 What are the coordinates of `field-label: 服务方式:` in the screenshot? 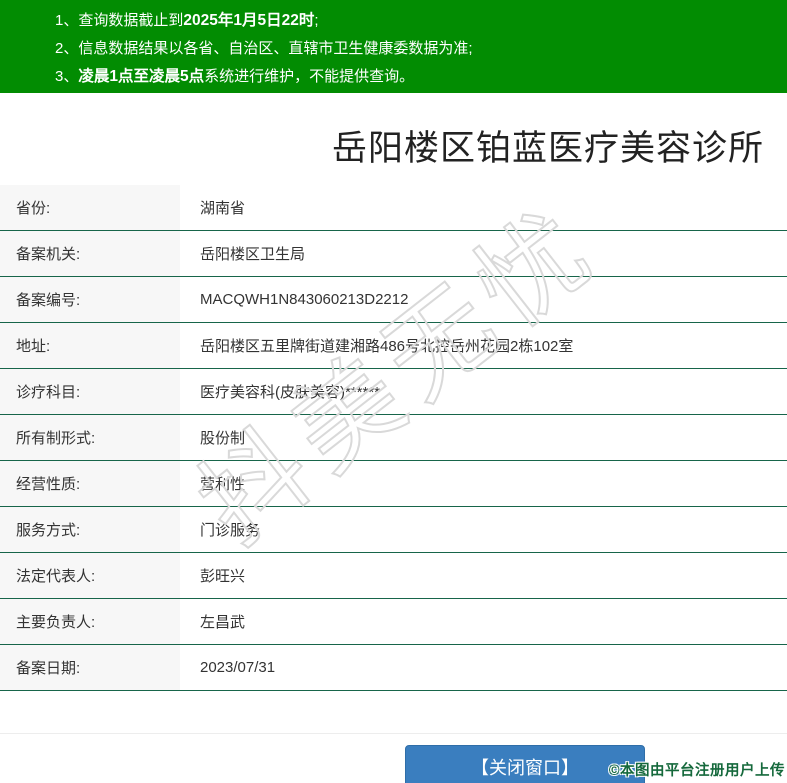 It's located at (90, 529).